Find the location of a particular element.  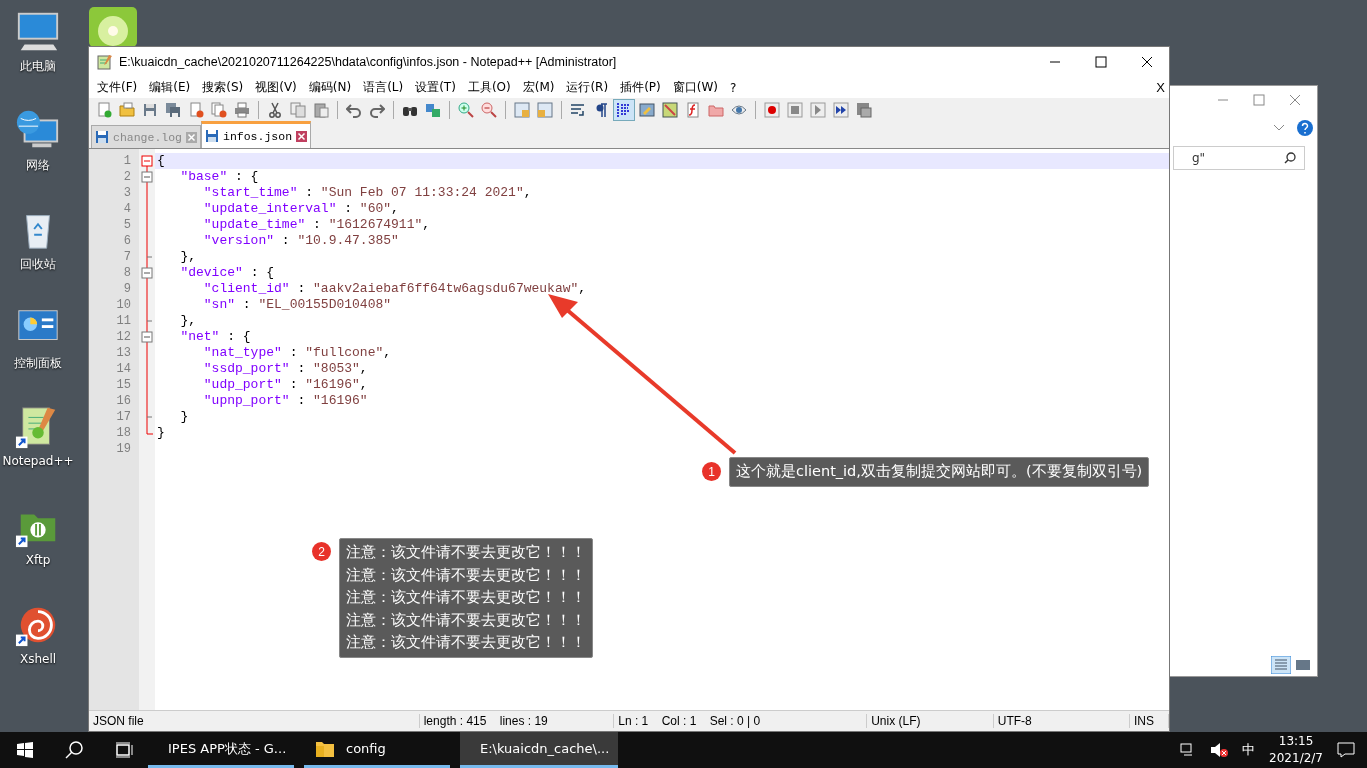

menu-item: 语言(L) is located at coordinates (383, 87).